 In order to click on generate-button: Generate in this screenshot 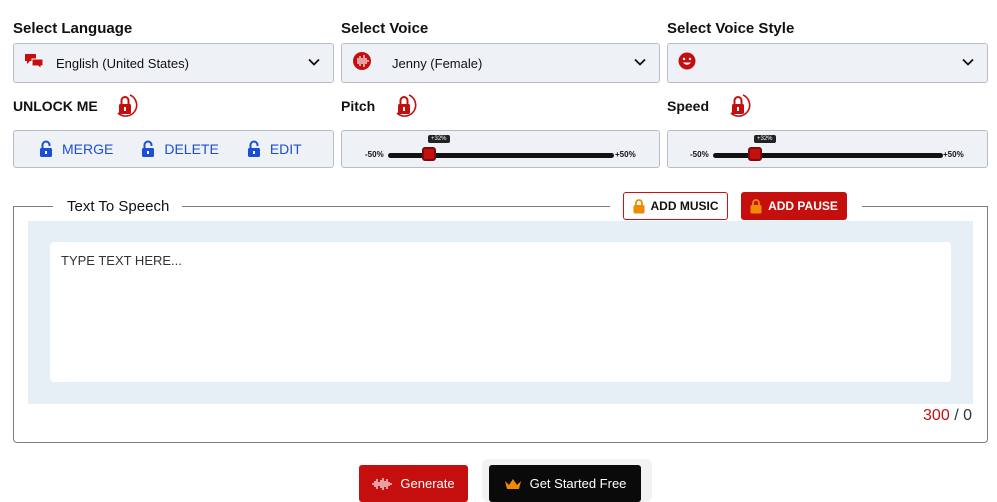, I will do `click(413, 483)`.